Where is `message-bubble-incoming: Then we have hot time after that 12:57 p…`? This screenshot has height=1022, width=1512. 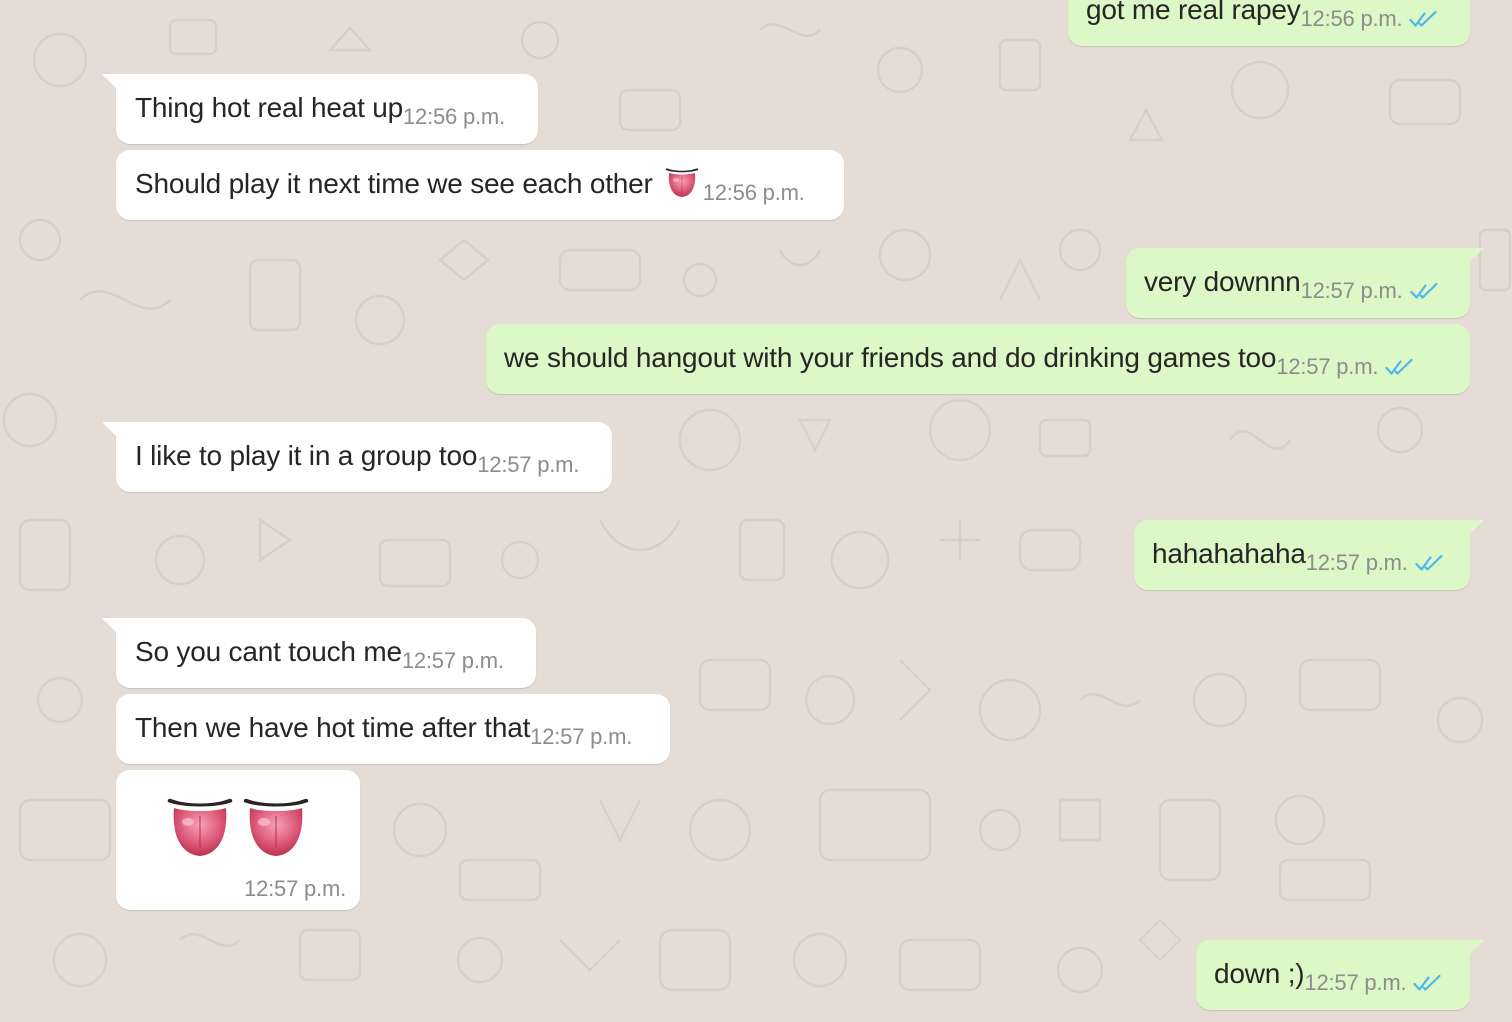 message-bubble-incoming: Then we have hot time after that 12:57 p… is located at coordinates (393, 729).